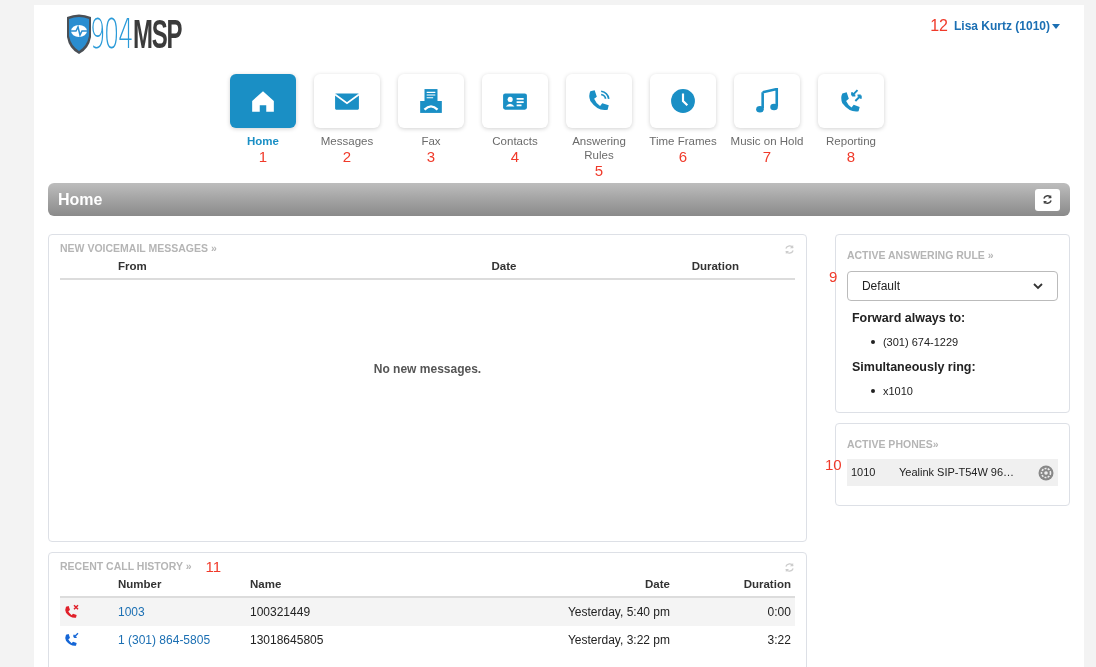 The image size is (1096, 667). What do you see at coordinates (683, 141) in the screenshot?
I see `nav-label: Time Frames` at bounding box center [683, 141].